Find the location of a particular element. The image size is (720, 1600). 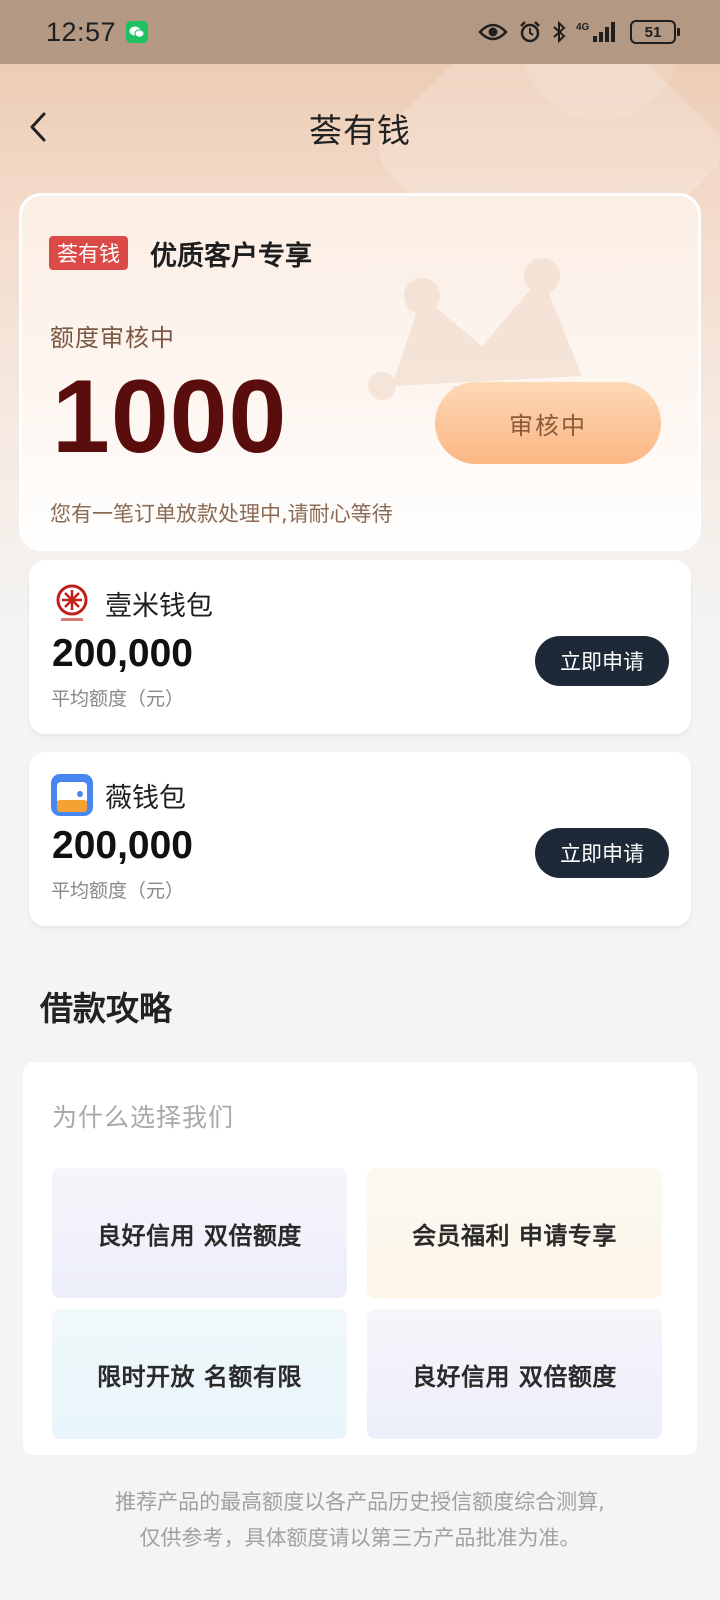

network-type: 4G is located at coordinates (583, 27).